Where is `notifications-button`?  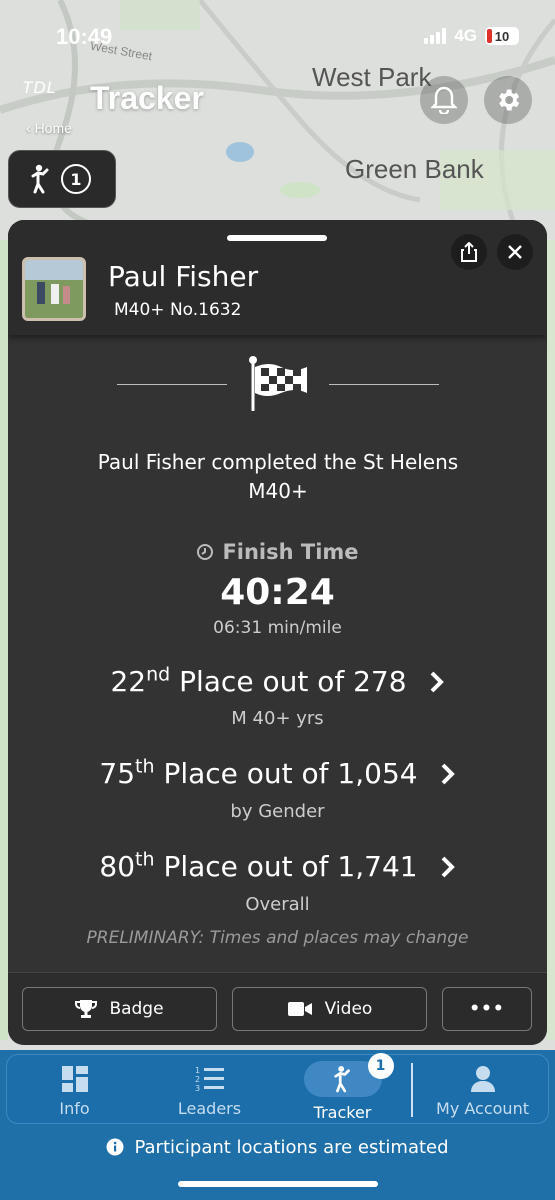 notifications-button is located at coordinates (444, 100).